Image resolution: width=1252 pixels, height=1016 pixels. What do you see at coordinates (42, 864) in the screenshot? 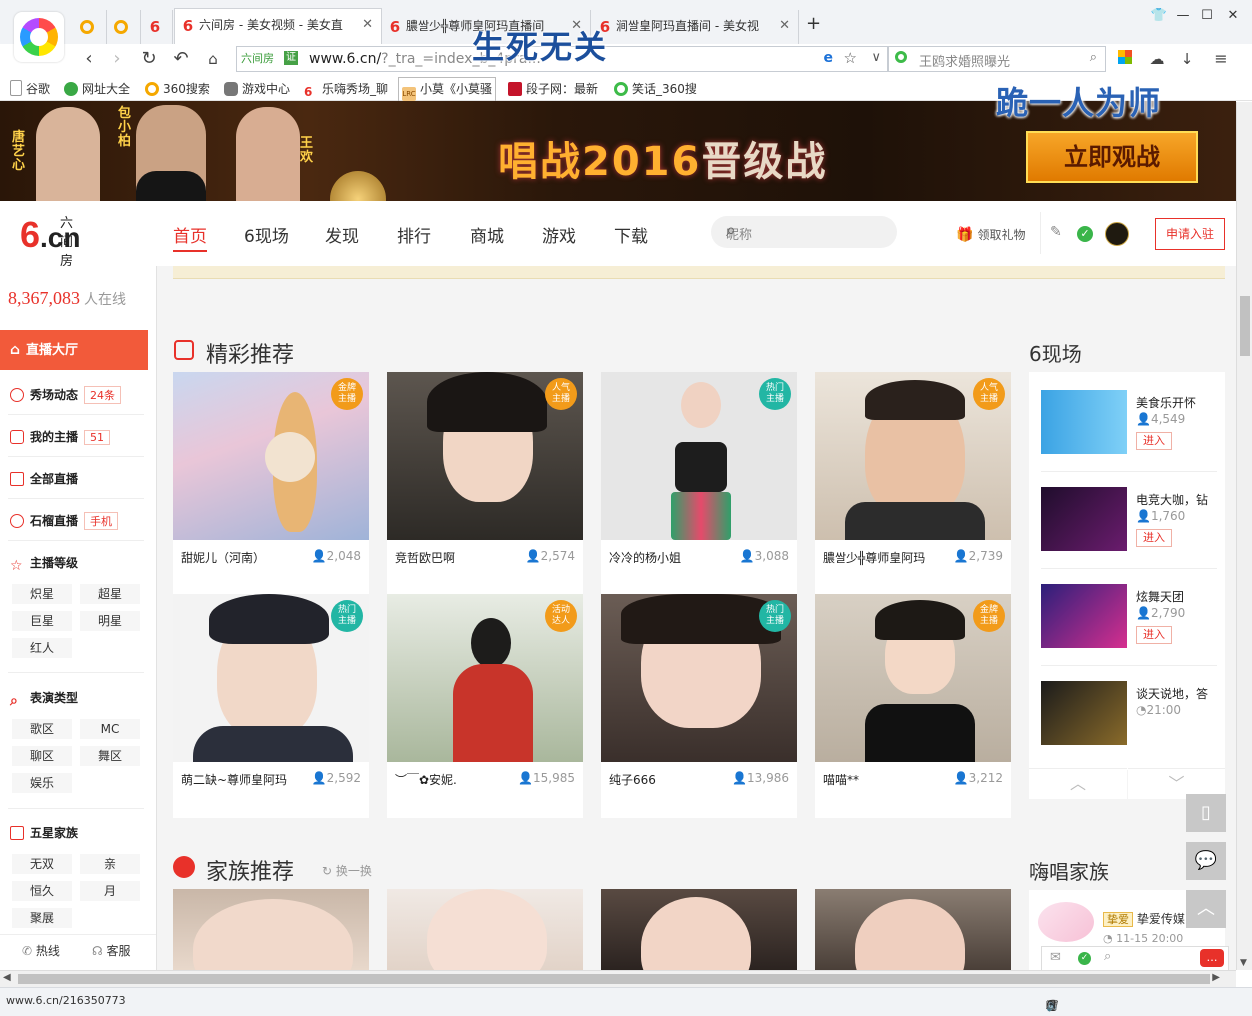
I see `family-tag: 无双` at bounding box center [42, 864].